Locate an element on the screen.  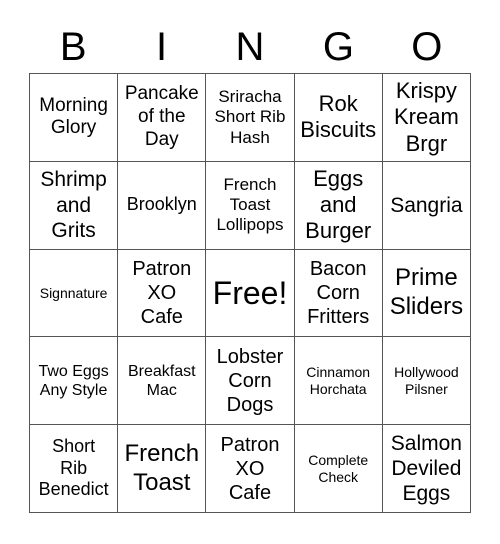
header-letter-n: N is located at coordinates (250, 47).